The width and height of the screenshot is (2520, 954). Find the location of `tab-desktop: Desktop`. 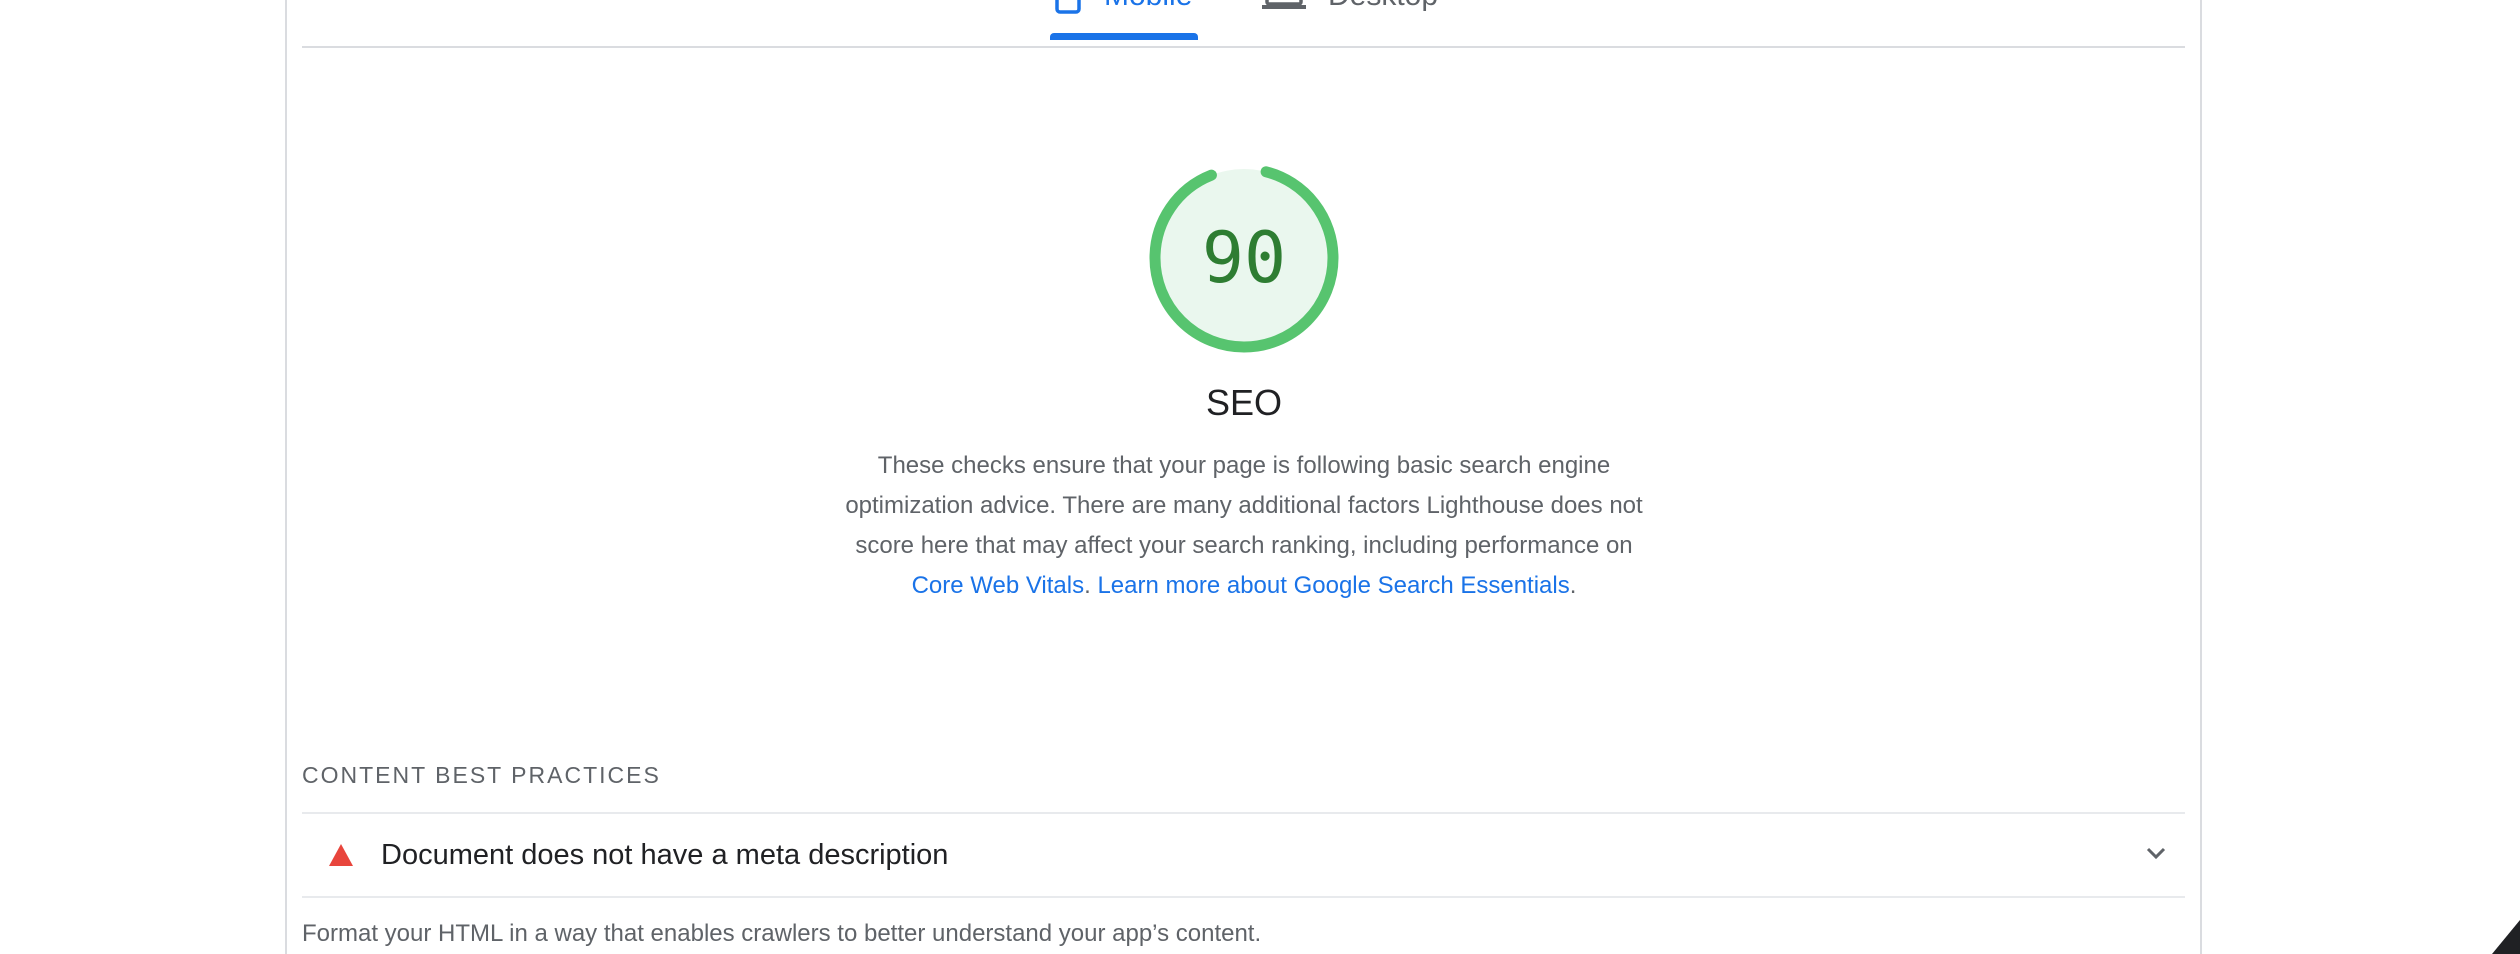

tab-desktop: Desktop is located at coordinates (1350, 7).